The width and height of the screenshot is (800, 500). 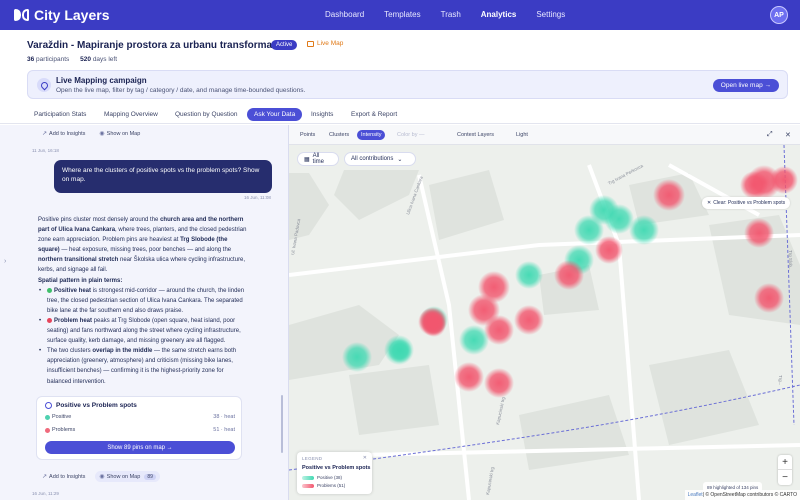 What do you see at coordinates (67, 476) in the screenshot?
I see `add-to-insights-label: Add to Insights` at bounding box center [67, 476].